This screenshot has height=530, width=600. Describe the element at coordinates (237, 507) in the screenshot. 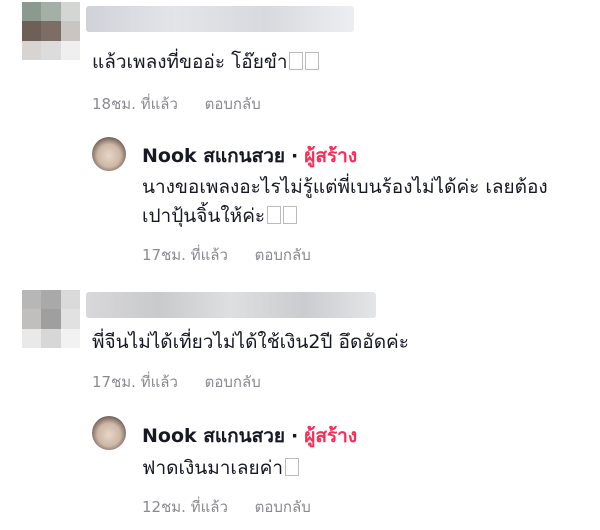

I see `reply-meta: 12ชม. ที่แล้ว ตอบกลับ` at that location.